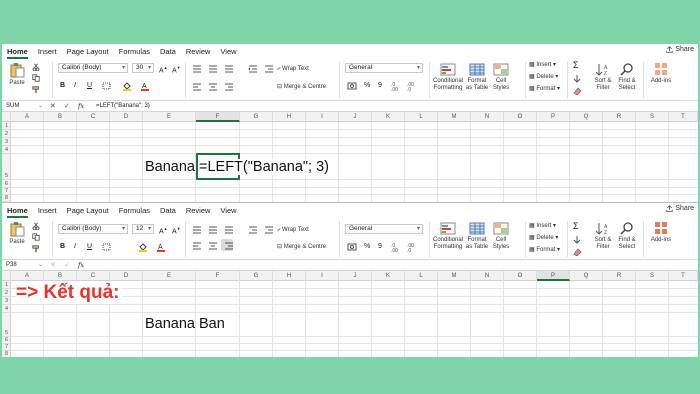 This screenshot has width=700, height=394. I want to click on row-header-6: 6, so click(6, 340).